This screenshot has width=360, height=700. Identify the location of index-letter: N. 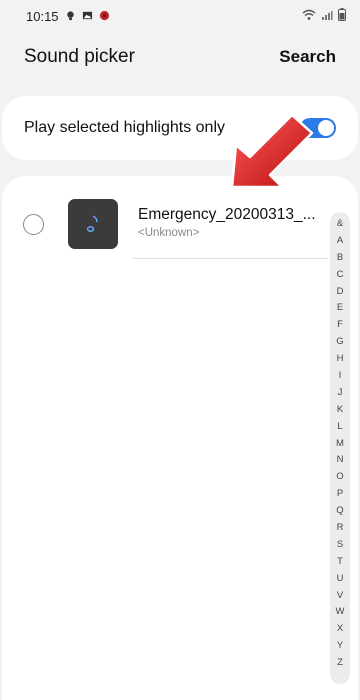
(340, 460).